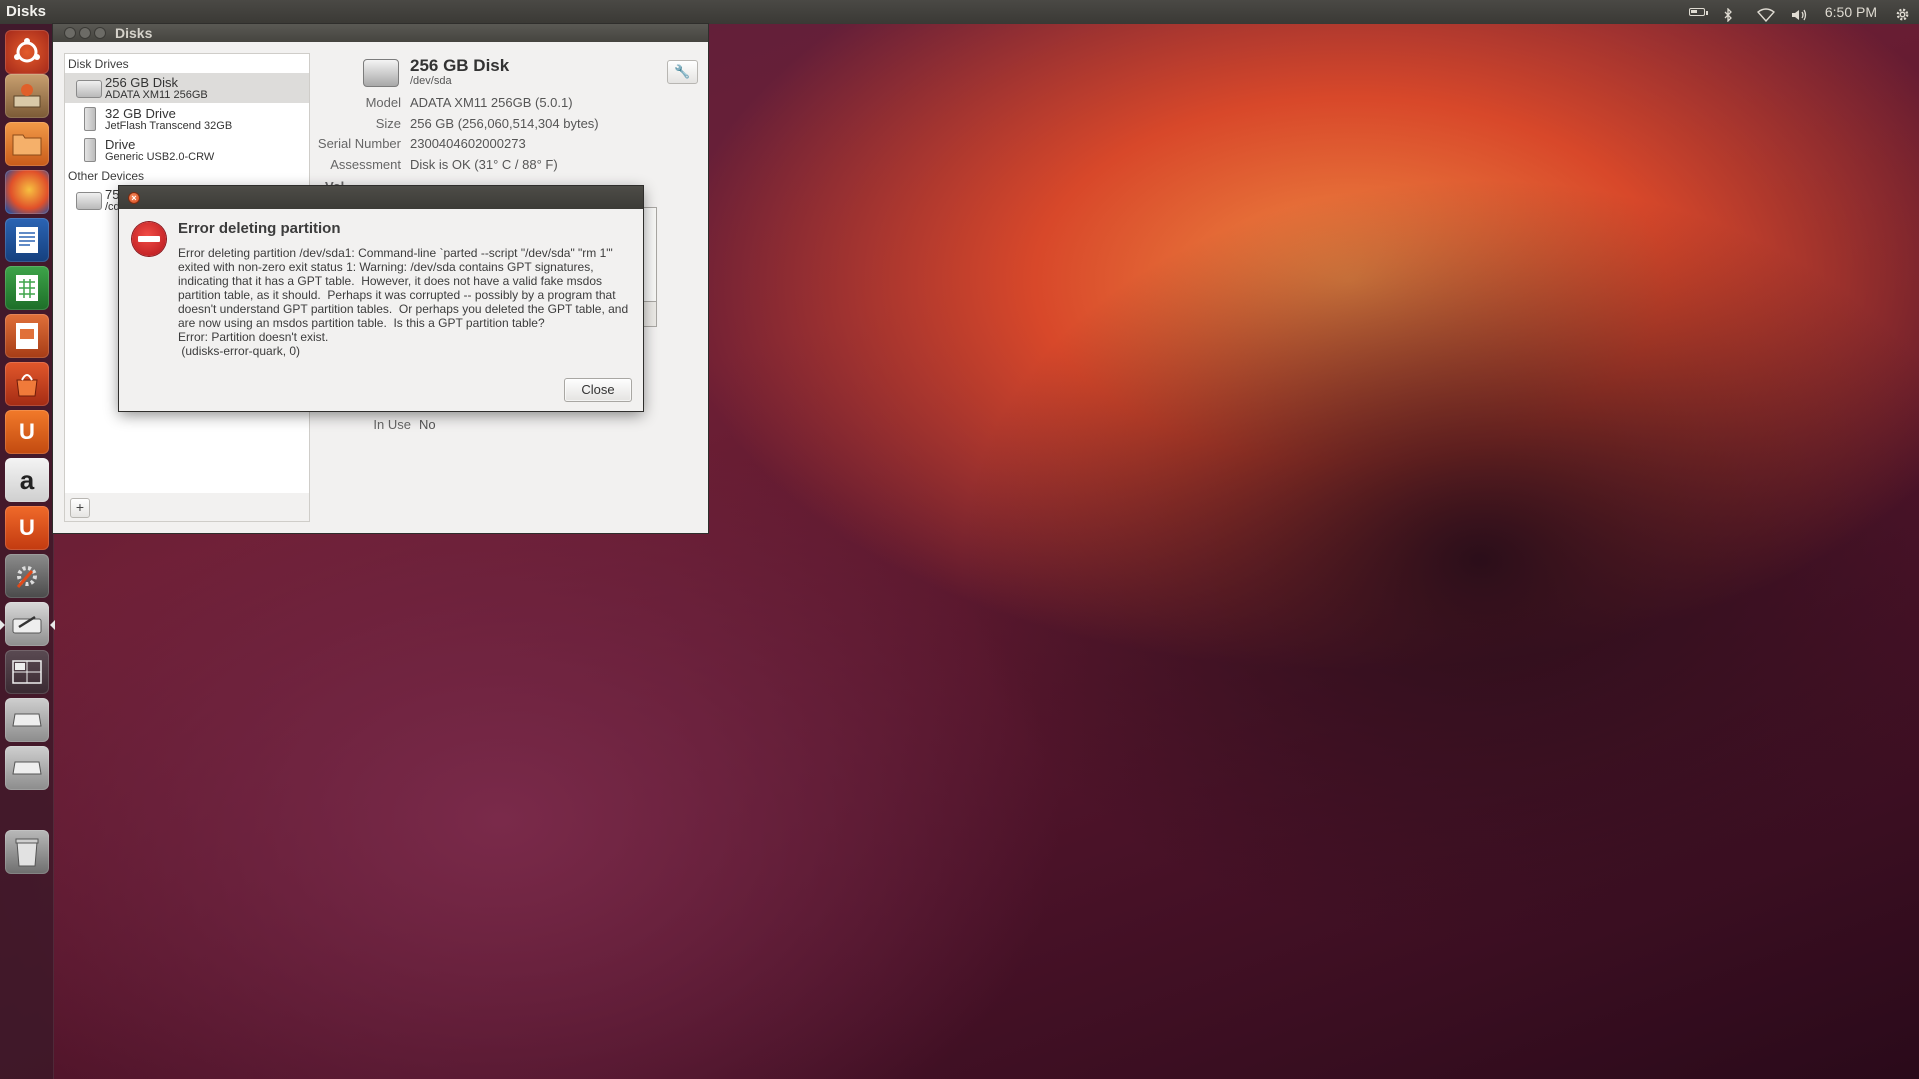  What do you see at coordinates (27, 288) in the screenshot?
I see `libreoffice-calc-icon` at bounding box center [27, 288].